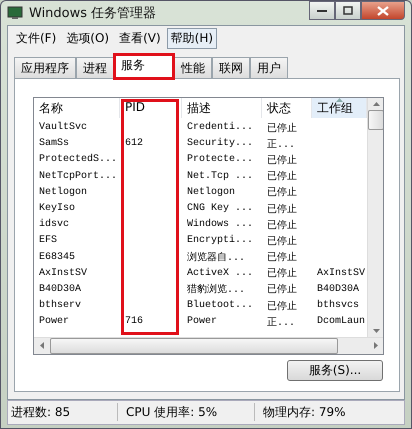  I want to click on maximize-button, so click(348, 10).